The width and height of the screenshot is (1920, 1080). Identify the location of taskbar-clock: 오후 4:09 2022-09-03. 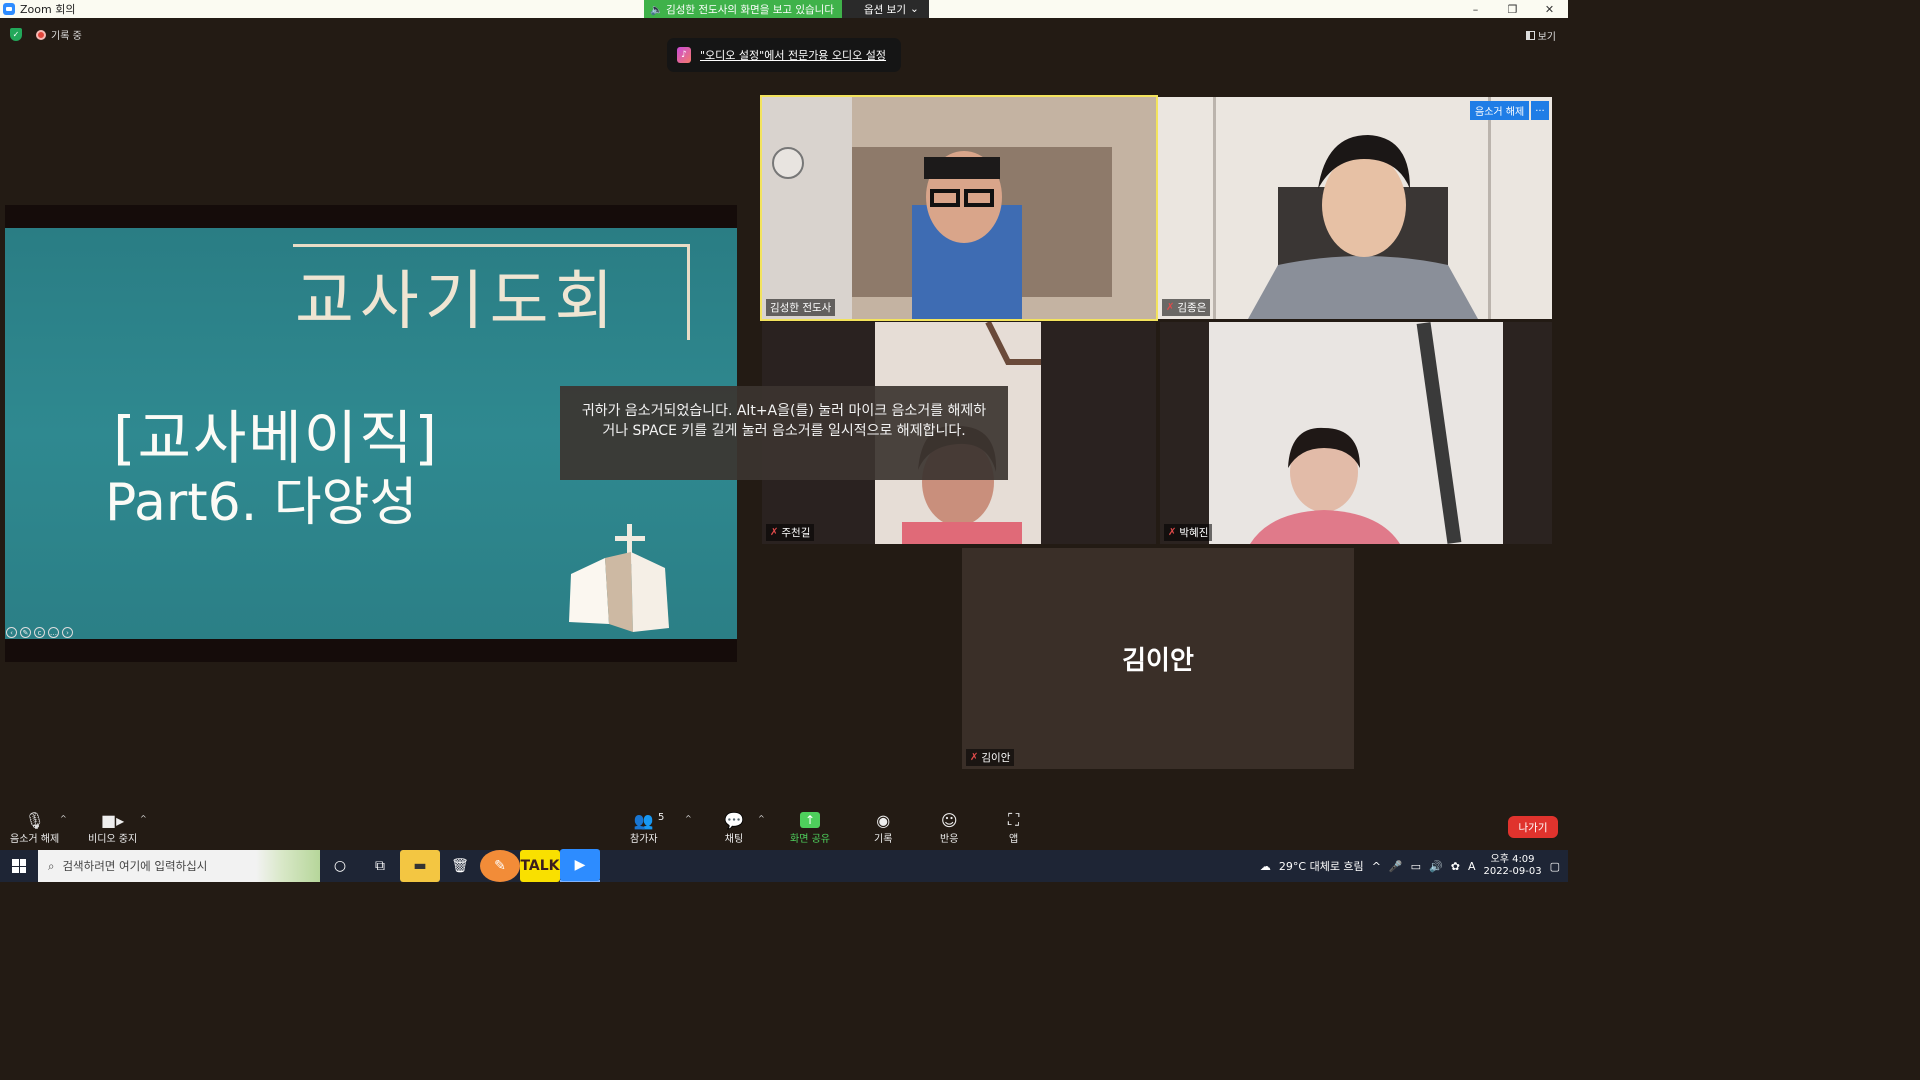
(1512, 866).